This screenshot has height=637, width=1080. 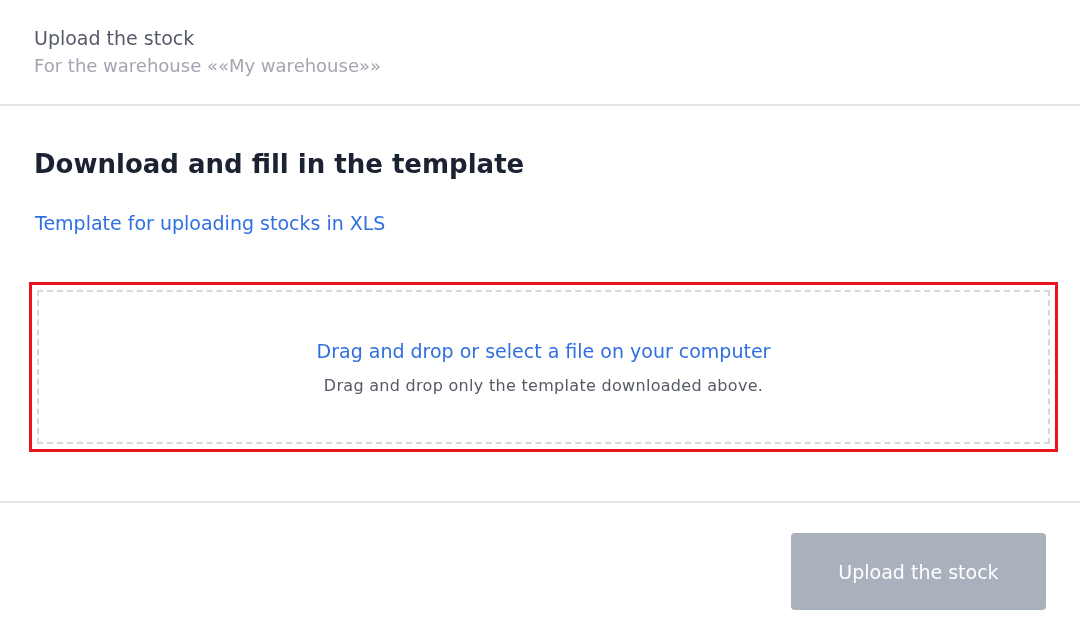 I want to click on section-heading: Download and fill in the template, so click(x=280, y=164).